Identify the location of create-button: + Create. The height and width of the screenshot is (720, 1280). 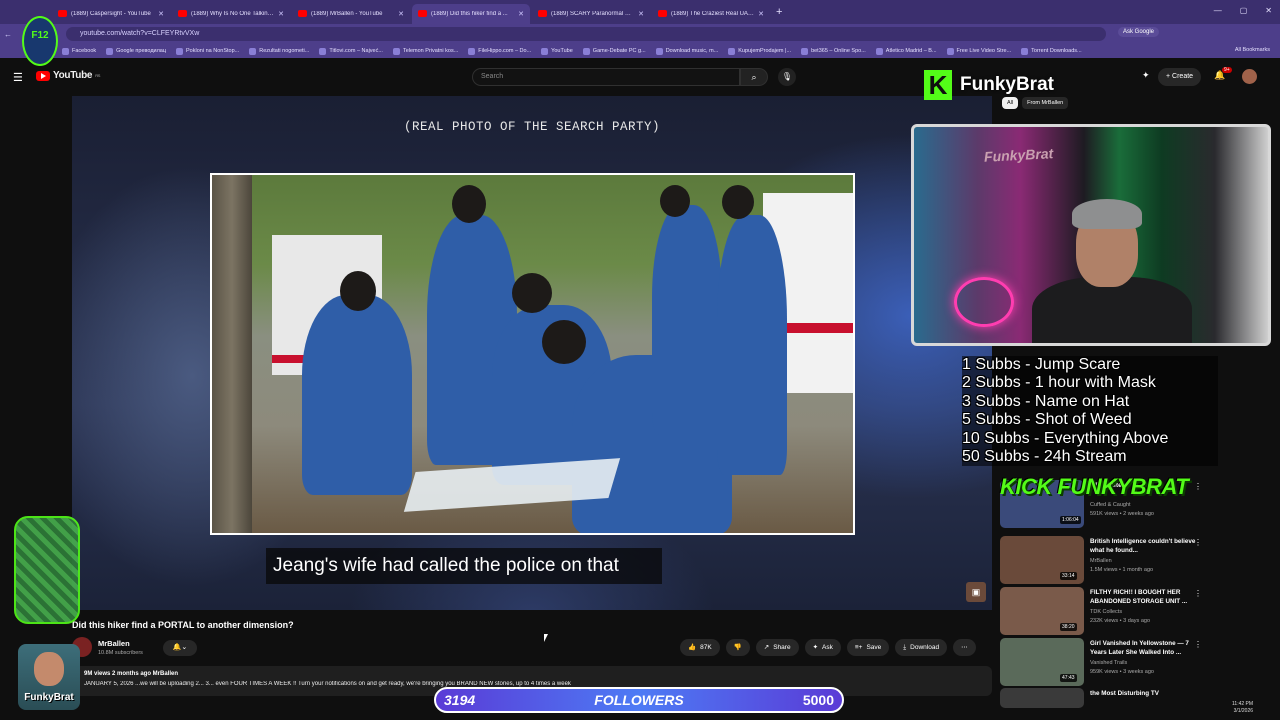
(1180, 77).